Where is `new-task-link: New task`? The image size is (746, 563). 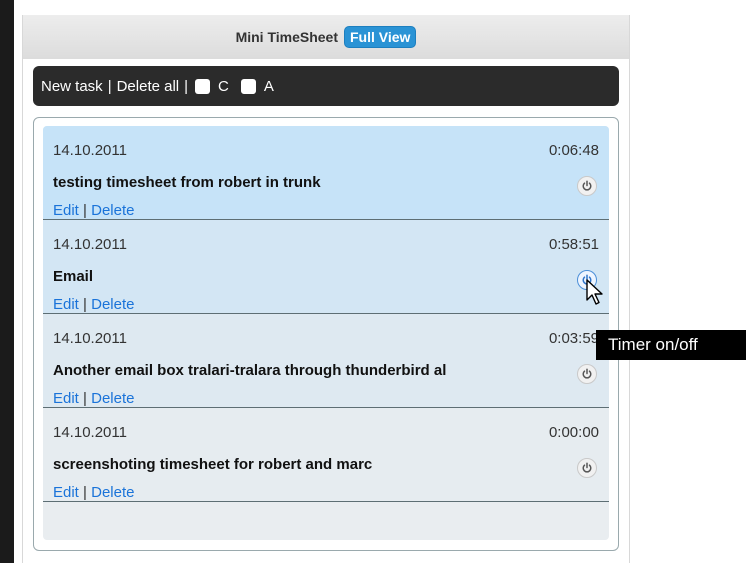 new-task-link: New task is located at coordinates (72, 86).